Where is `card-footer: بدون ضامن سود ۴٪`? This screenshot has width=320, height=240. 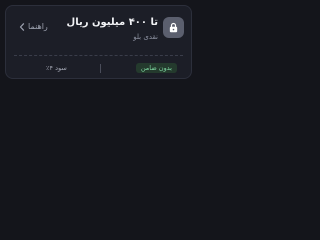
card-footer: بدون ضامن سود ۴٪ is located at coordinates (98, 68).